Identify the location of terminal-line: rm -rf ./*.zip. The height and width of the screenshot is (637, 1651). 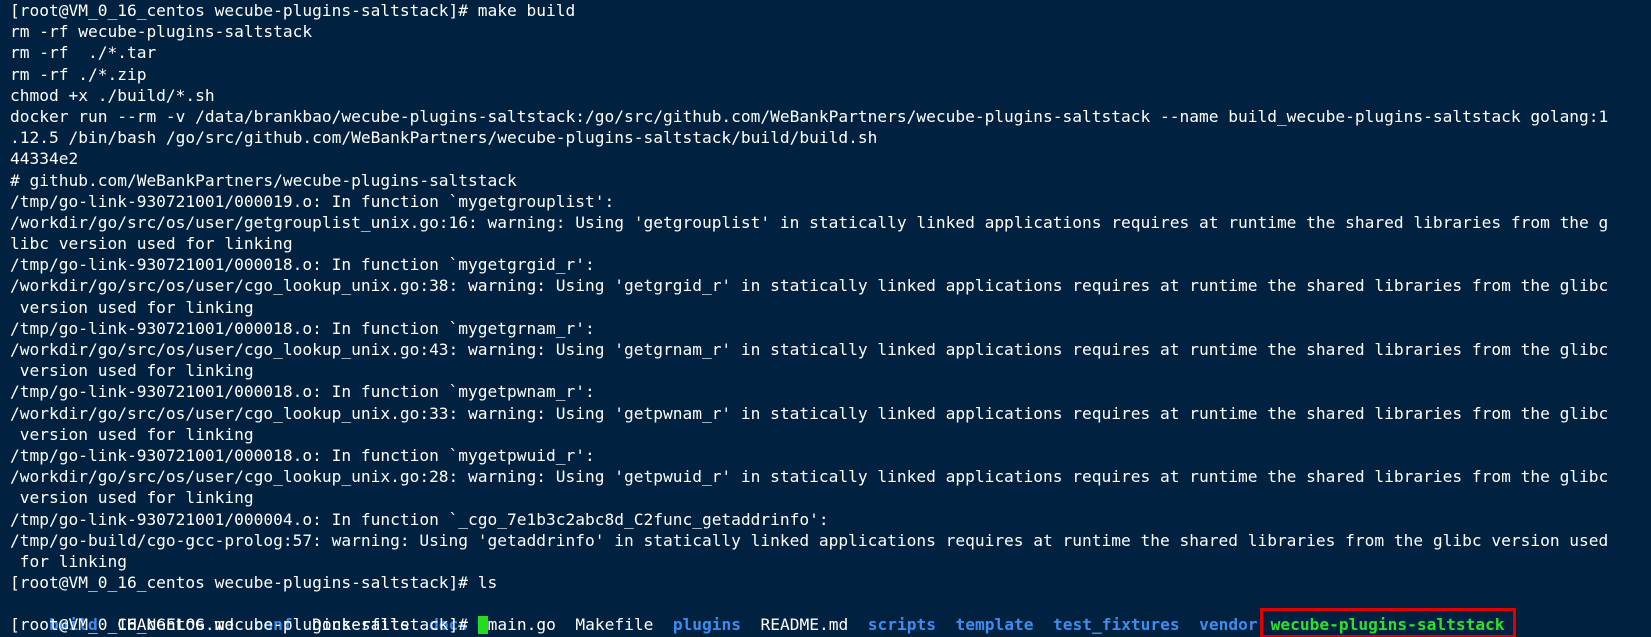
(78, 74).